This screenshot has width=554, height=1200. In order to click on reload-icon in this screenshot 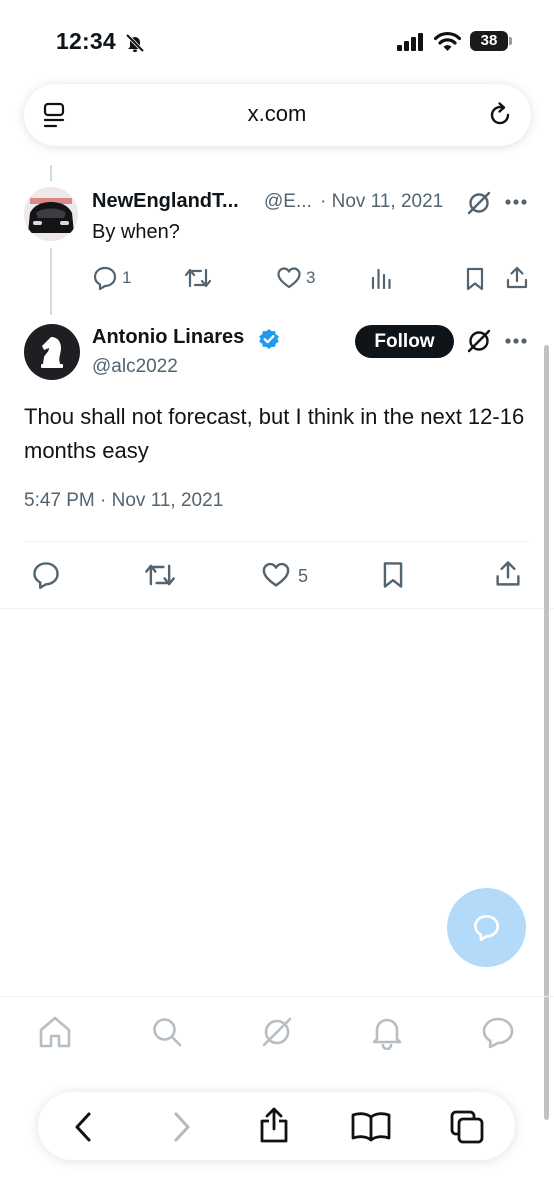, I will do `click(500, 115)`.